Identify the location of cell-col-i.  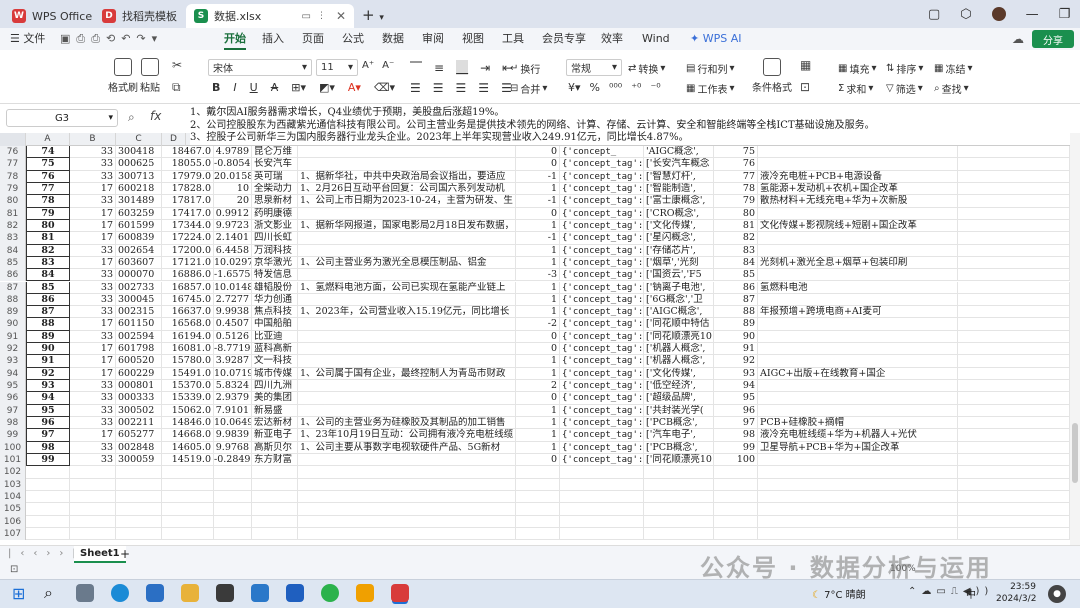
(602, 497).